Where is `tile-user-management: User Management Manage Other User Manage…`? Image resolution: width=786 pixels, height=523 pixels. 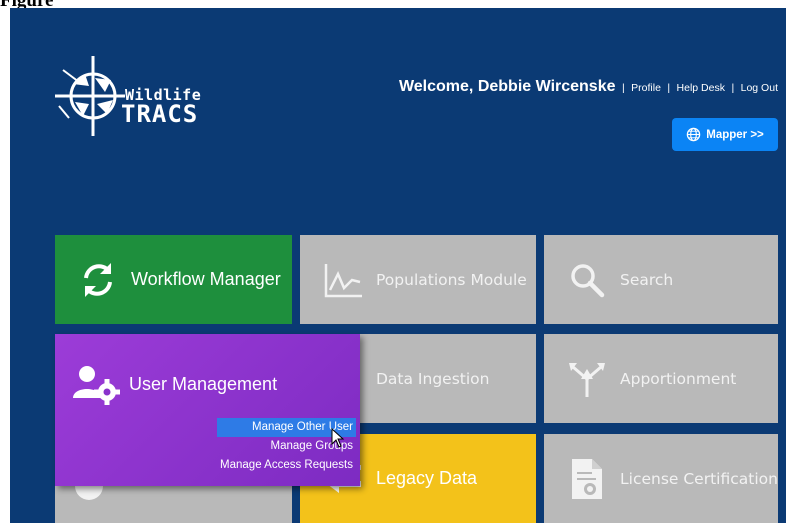
tile-user-management: User Management Manage Other User Manage… is located at coordinates (207, 410).